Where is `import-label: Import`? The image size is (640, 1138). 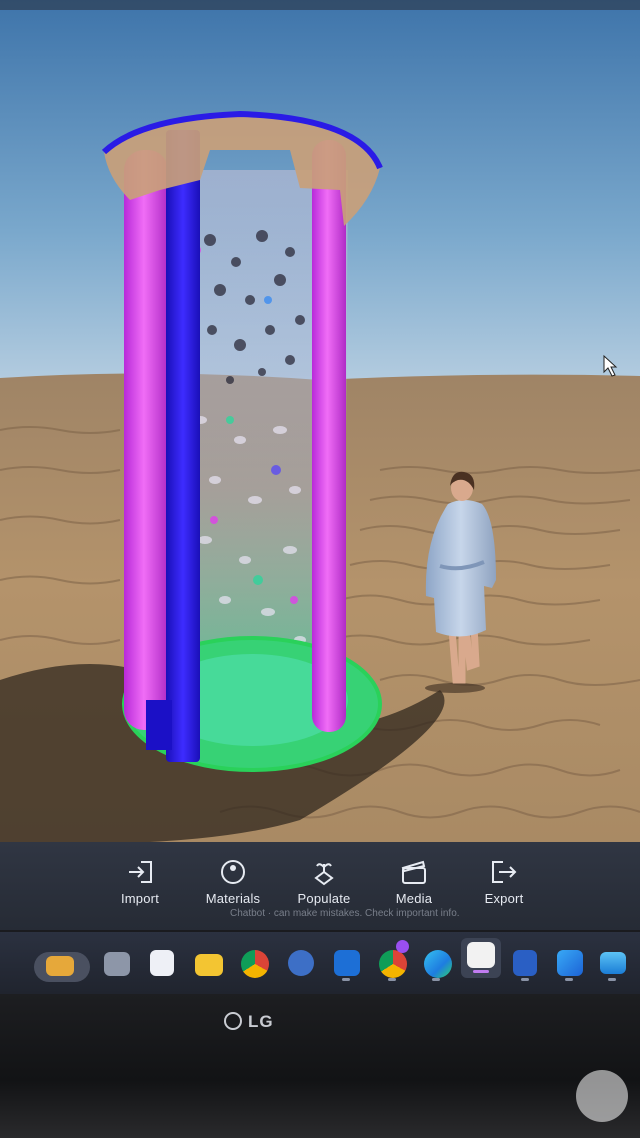 import-label: Import is located at coordinates (140, 898).